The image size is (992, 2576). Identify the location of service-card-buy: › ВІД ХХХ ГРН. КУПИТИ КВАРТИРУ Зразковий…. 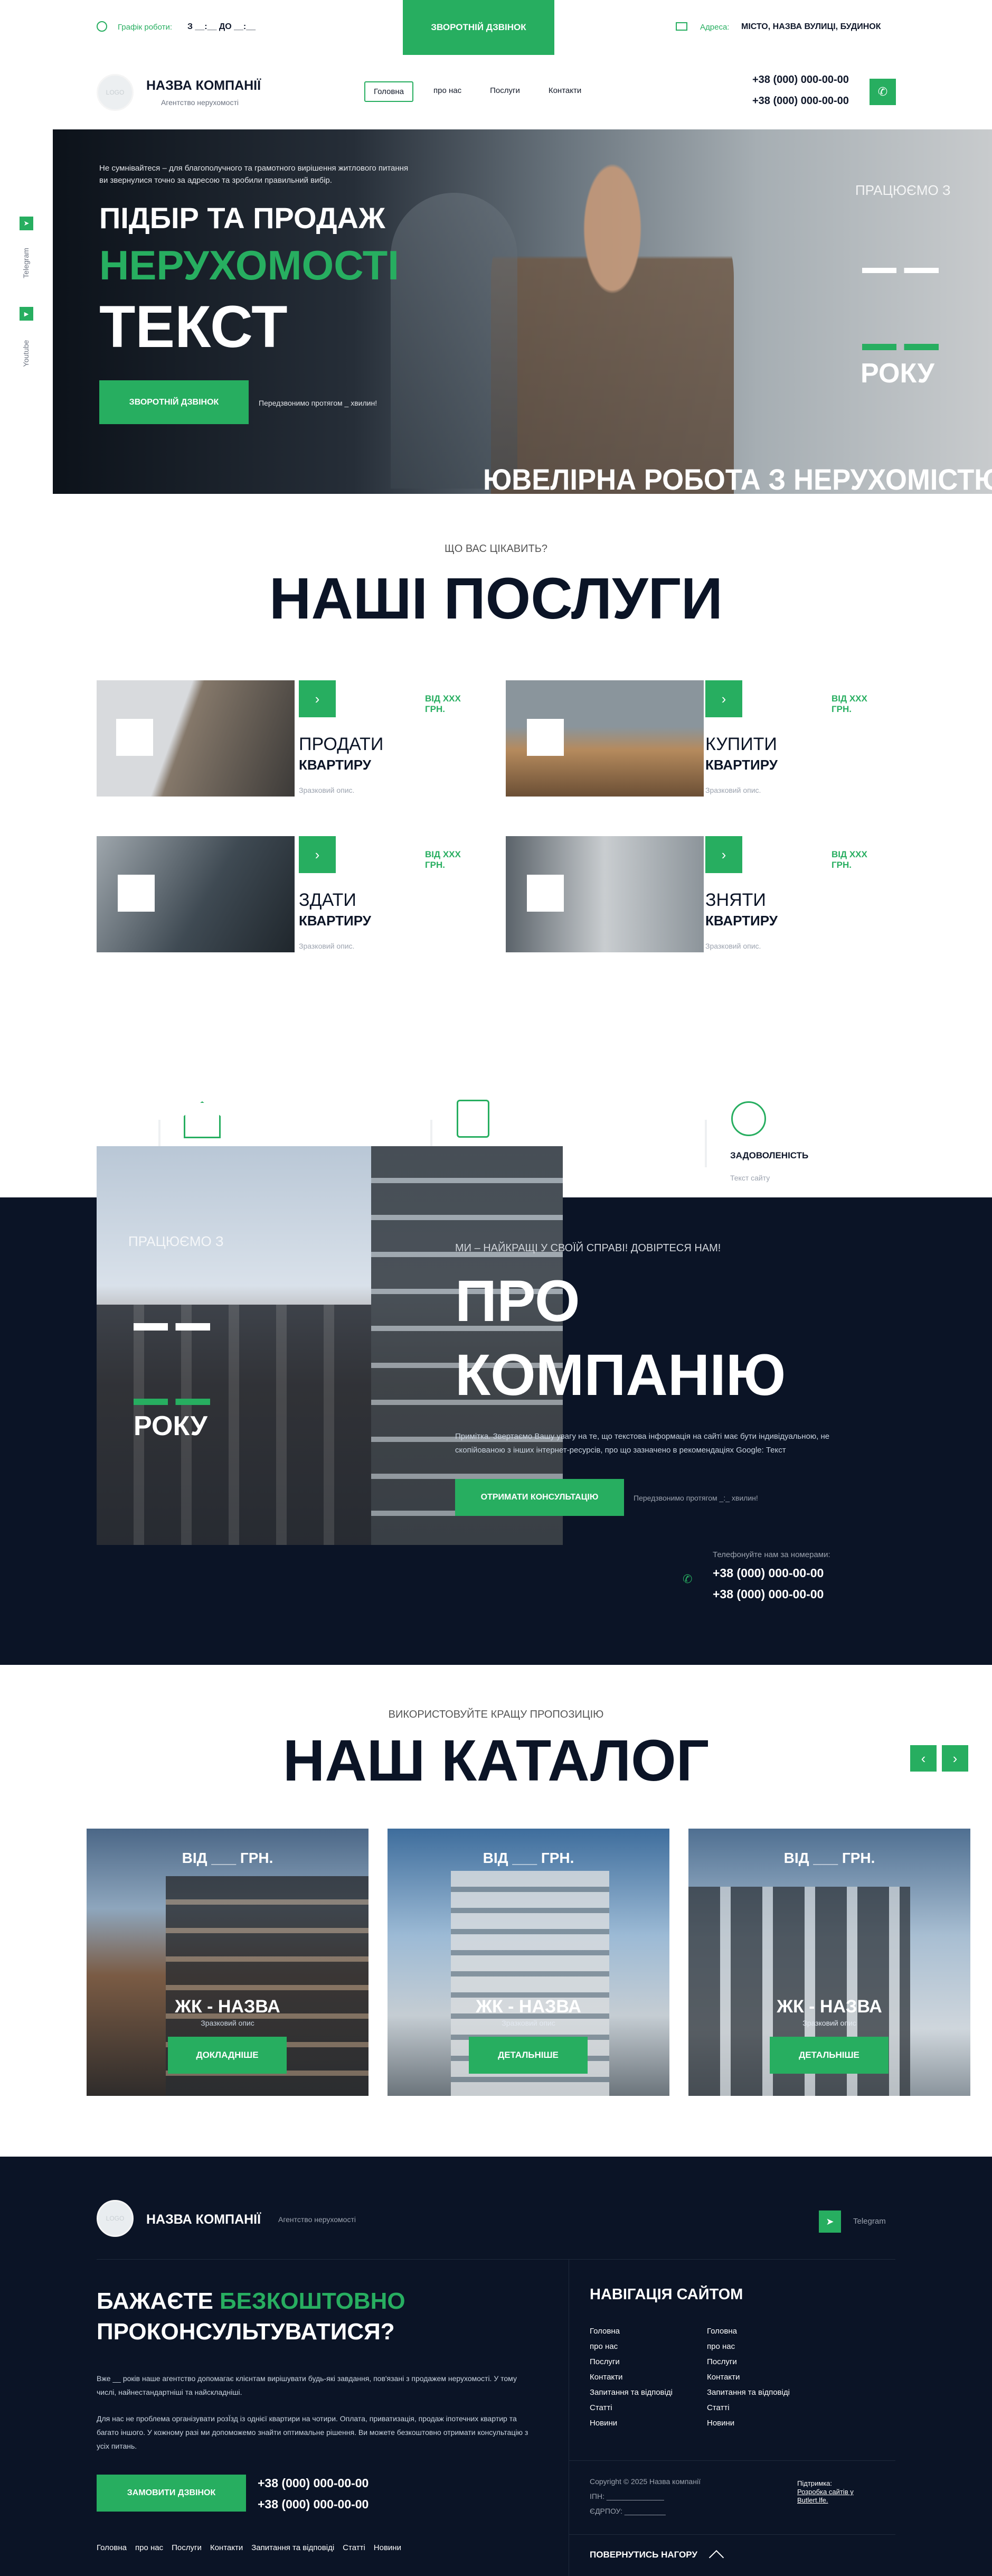
(688, 738).